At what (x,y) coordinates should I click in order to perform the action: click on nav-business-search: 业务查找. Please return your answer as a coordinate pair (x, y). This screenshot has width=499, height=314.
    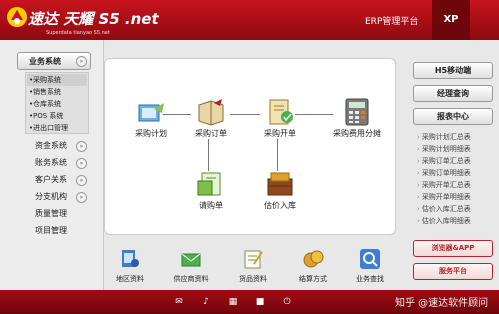
    Looking at the image, I should click on (370, 266).